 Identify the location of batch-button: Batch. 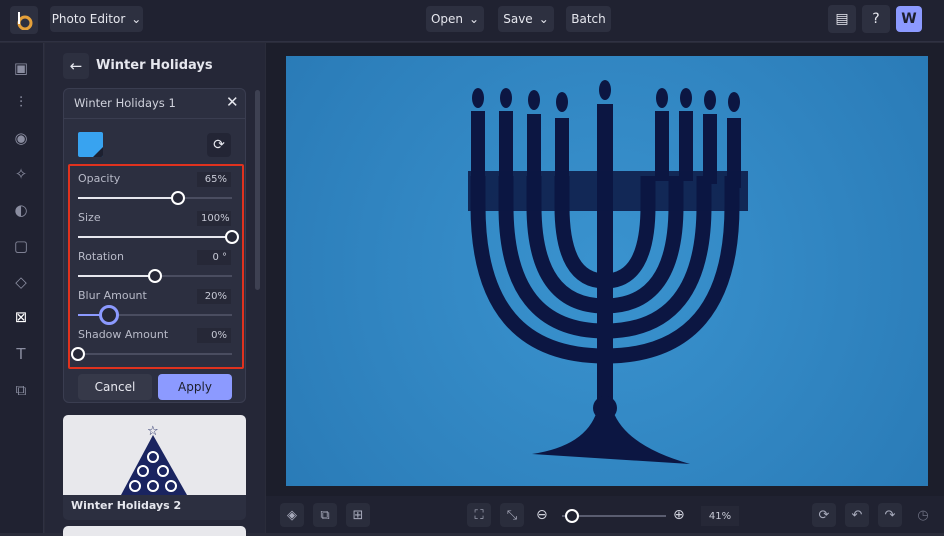
(588, 19).